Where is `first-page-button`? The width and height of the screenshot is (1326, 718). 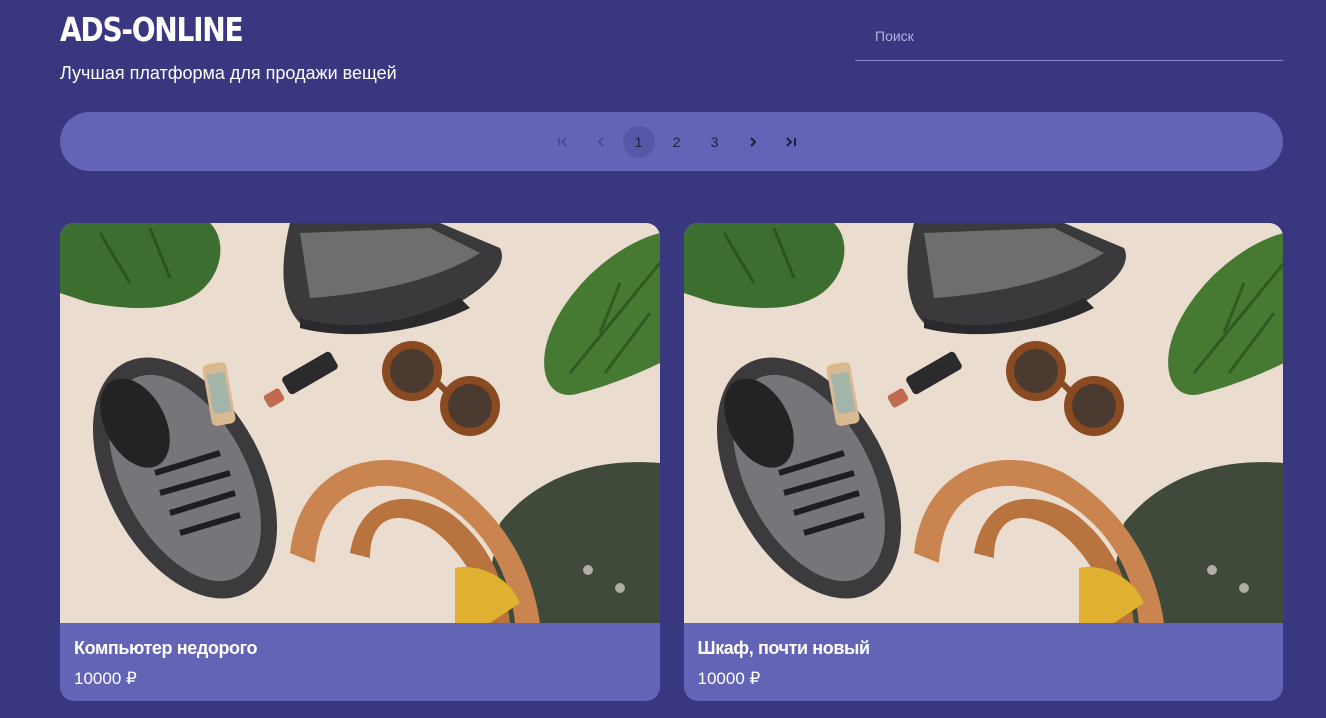
first-page-button is located at coordinates (563, 142).